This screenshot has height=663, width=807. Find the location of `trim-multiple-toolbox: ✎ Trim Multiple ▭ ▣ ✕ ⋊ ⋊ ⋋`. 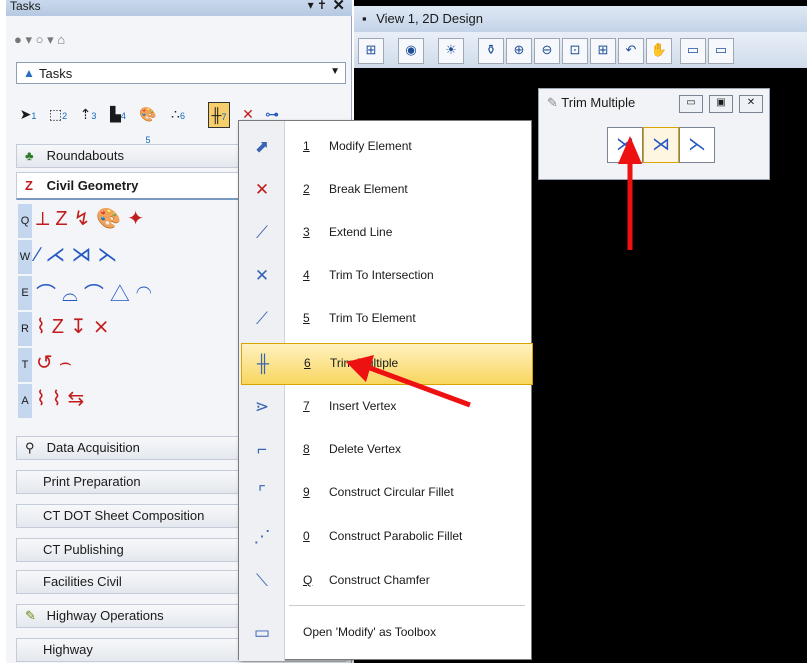

trim-multiple-toolbox: ✎ Trim Multiple ▭ ▣ ✕ ⋊ ⋊ ⋋ is located at coordinates (654, 134).